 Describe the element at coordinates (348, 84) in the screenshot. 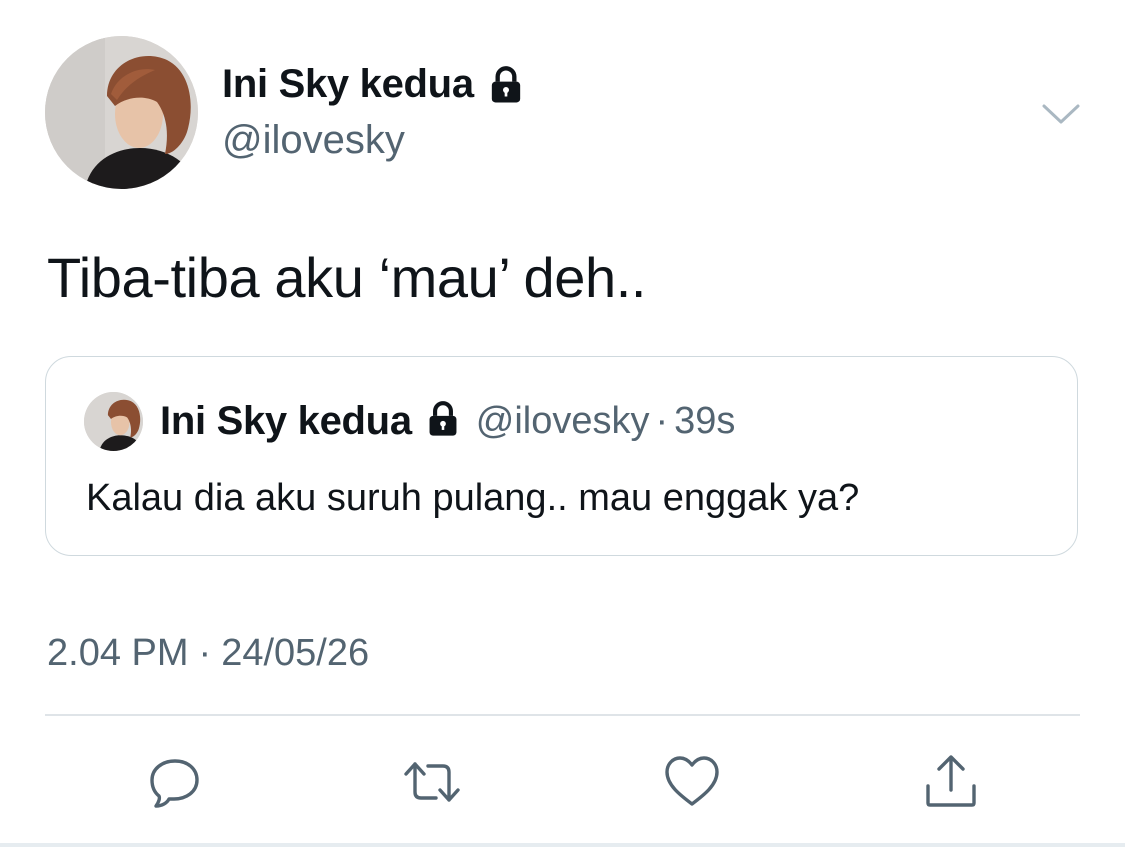

I see `author-display-name: Ini Sky kedua` at that location.